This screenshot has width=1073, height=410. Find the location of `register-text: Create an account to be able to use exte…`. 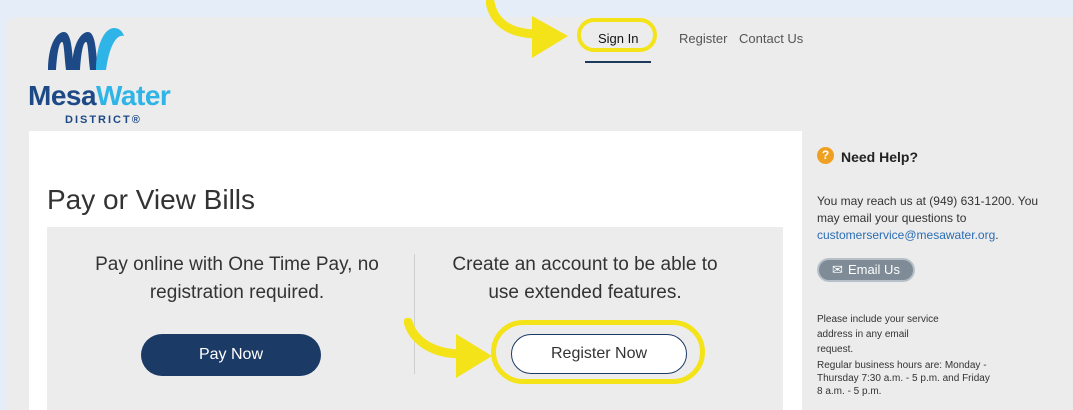

register-text: Create an account to be able to use exte… is located at coordinates (585, 278).